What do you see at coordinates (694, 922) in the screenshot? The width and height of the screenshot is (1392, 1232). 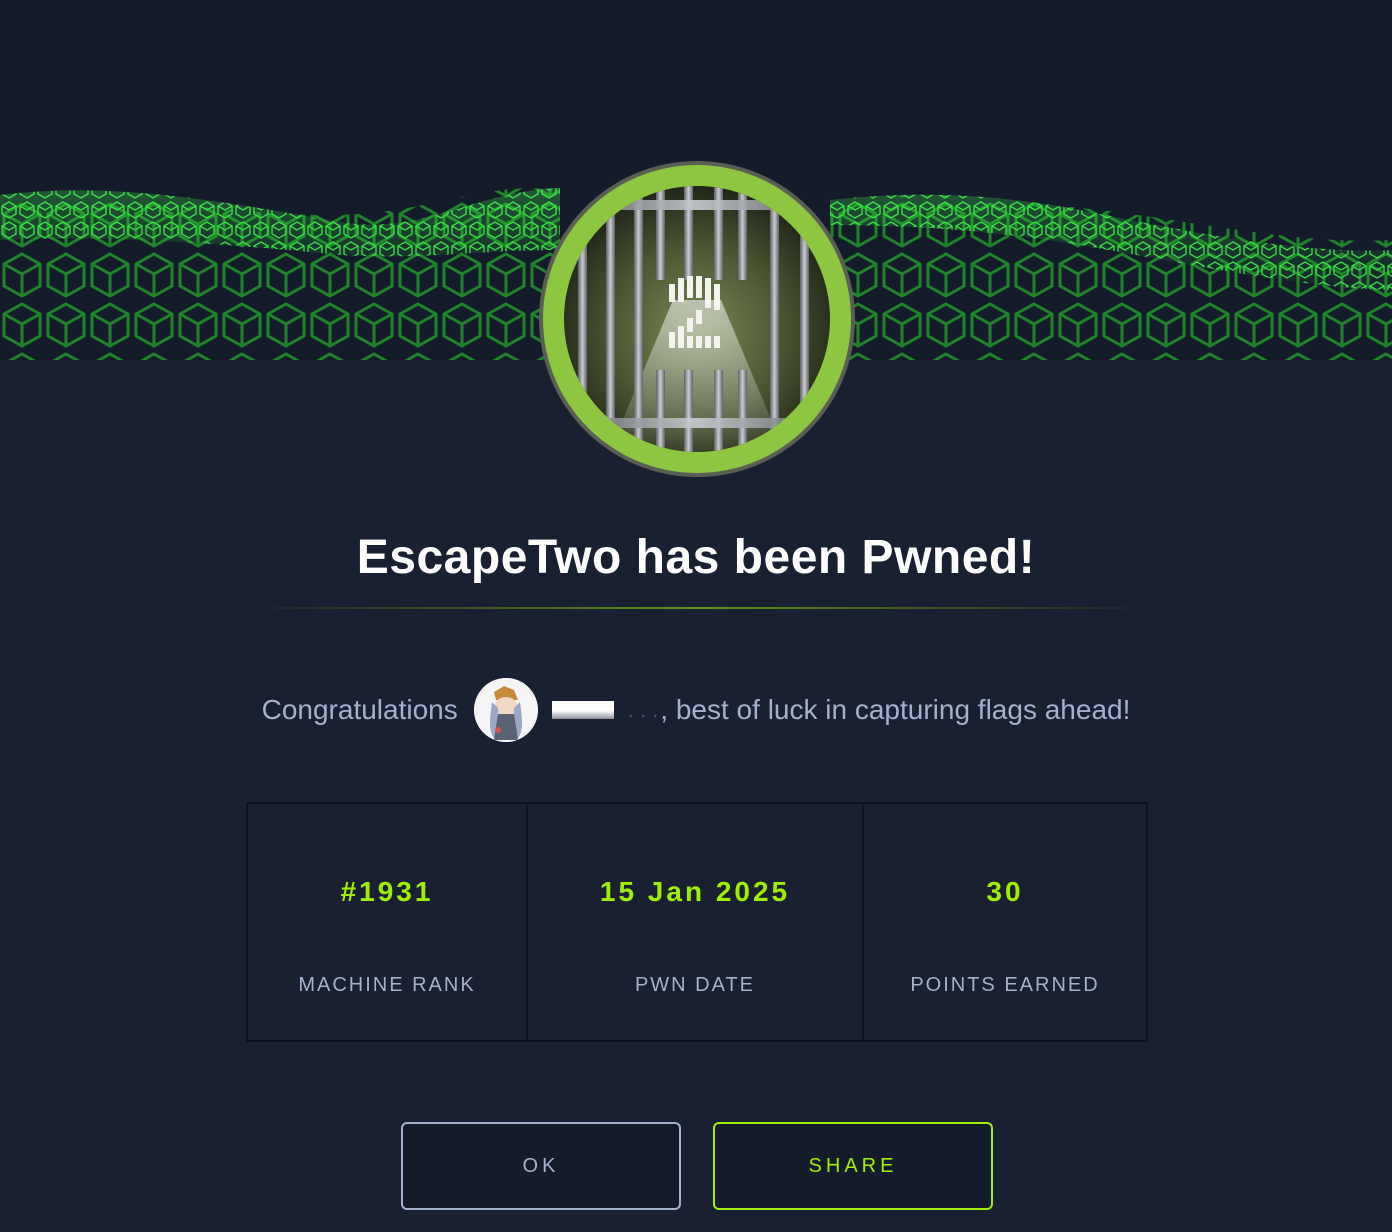 I see `stat-pwn-date: 15 Jan 2025 PWN DATE` at bounding box center [694, 922].